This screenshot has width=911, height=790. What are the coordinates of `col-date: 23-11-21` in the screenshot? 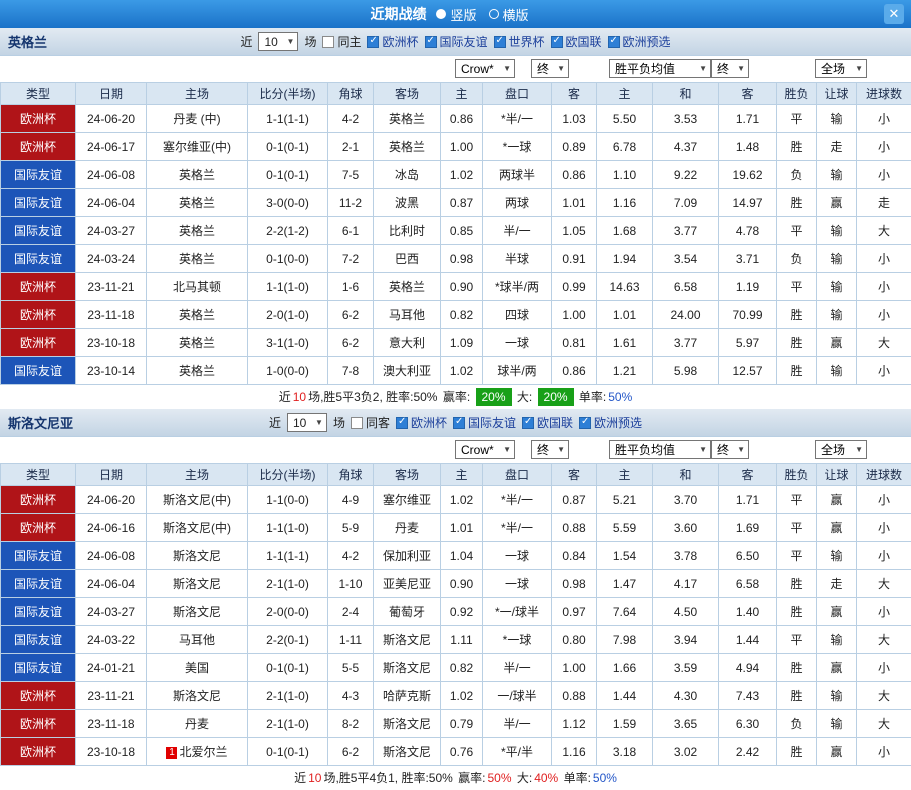 It's located at (111, 696).